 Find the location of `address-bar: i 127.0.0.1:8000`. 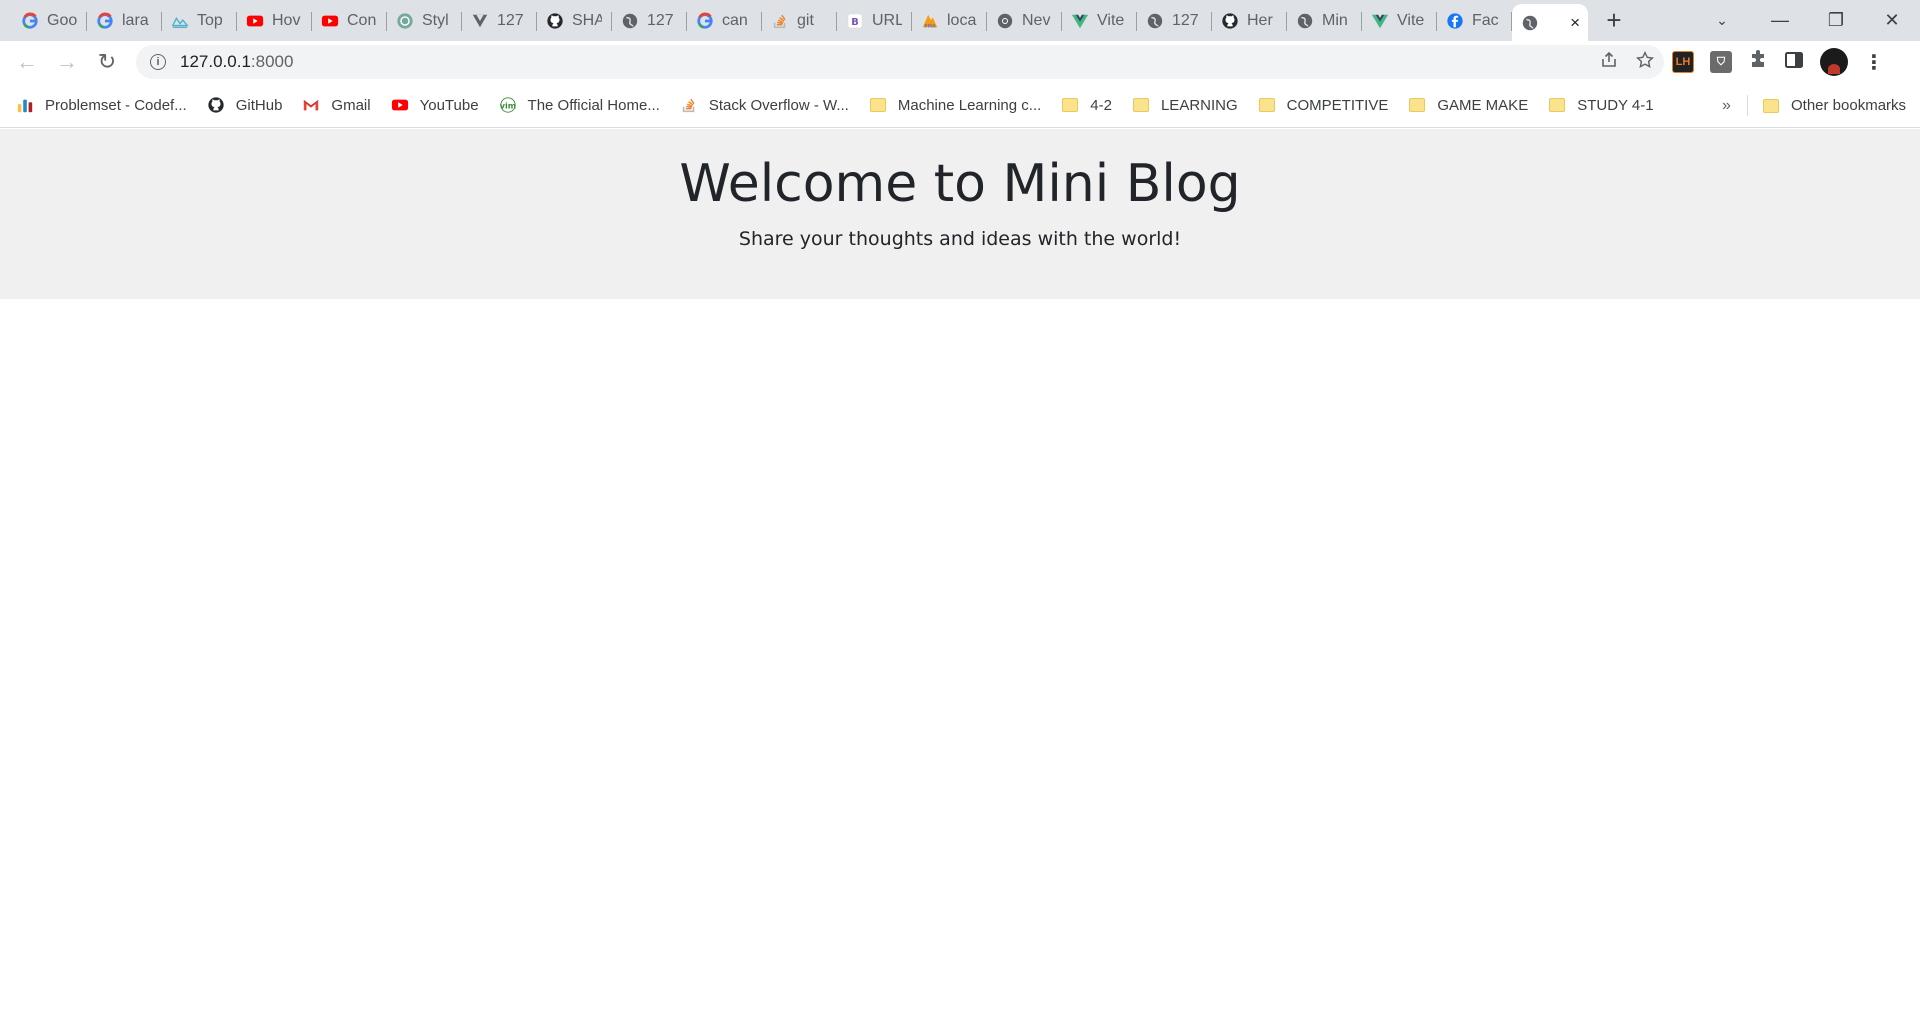

address-bar: i 127.0.0.1:8000 is located at coordinates (900, 62).